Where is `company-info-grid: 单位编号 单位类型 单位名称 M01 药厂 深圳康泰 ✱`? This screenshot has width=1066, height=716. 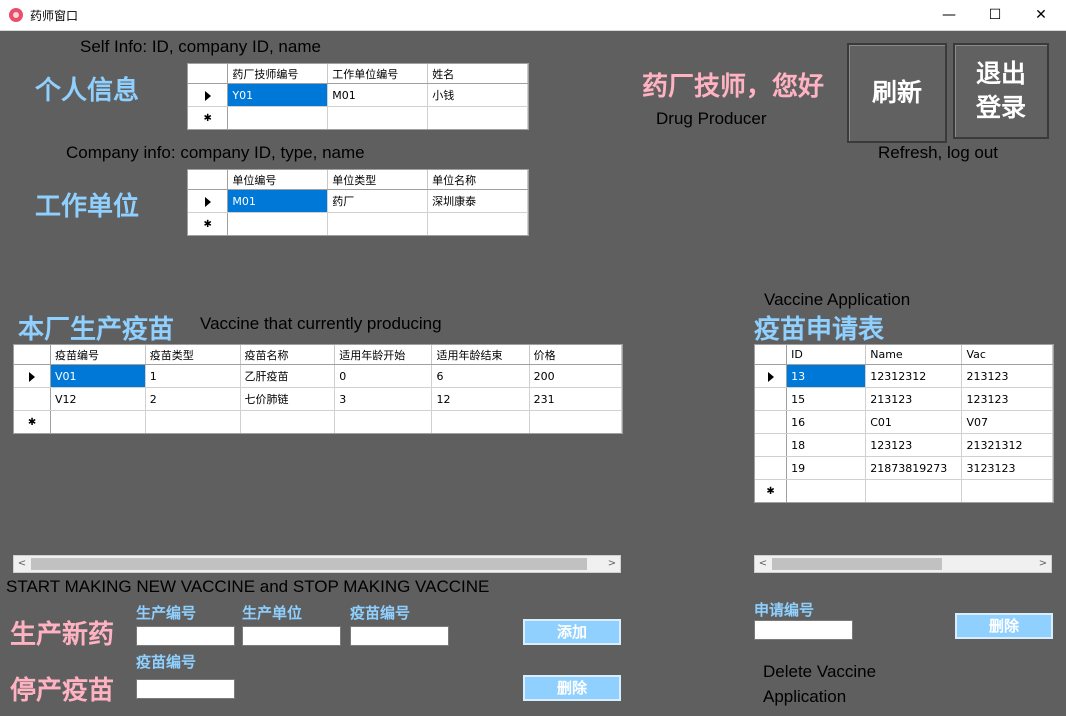
company-info-grid: 单位编号 单位类型 单位名称 M01 药厂 深圳康泰 ✱ is located at coordinates (358, 202).